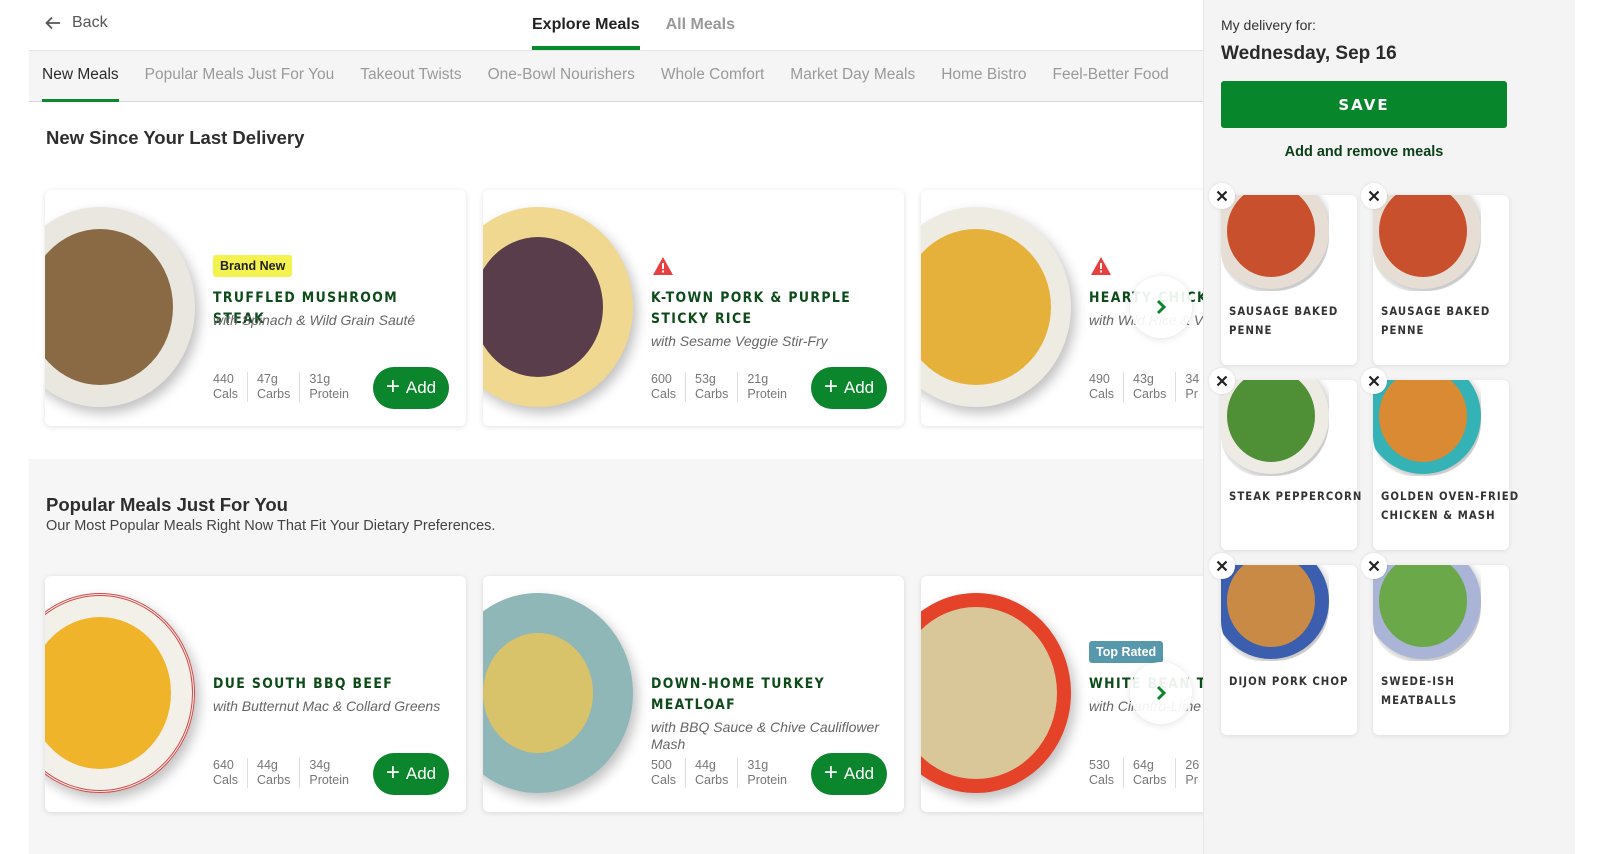  Describe the element at coordinates (52, 23) in the screenshot. I see `arrow-left-icon` at that location.